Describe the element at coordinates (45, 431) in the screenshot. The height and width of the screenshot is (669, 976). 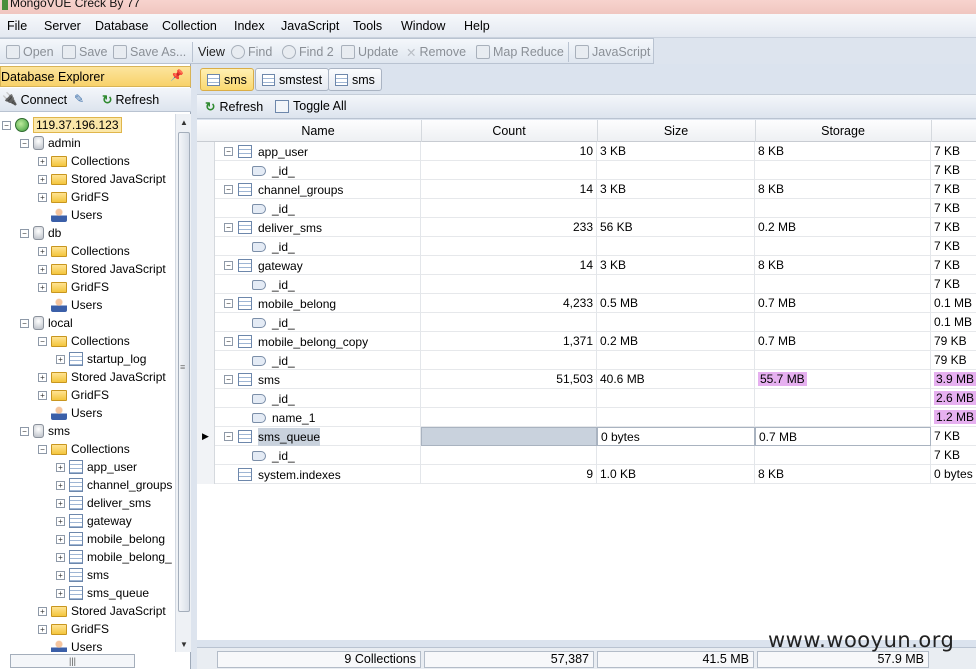
I see `tree-db-sms: − sms` at that location.